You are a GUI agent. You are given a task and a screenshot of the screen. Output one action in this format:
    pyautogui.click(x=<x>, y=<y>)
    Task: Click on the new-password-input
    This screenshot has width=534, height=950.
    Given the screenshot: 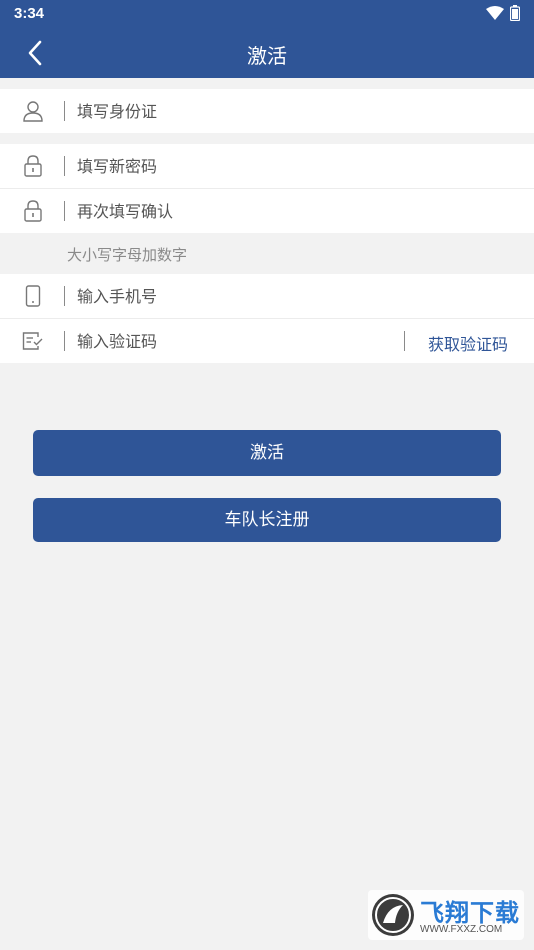 What is the action you would take?
    pyautogui.click(x=227, y=166)
    